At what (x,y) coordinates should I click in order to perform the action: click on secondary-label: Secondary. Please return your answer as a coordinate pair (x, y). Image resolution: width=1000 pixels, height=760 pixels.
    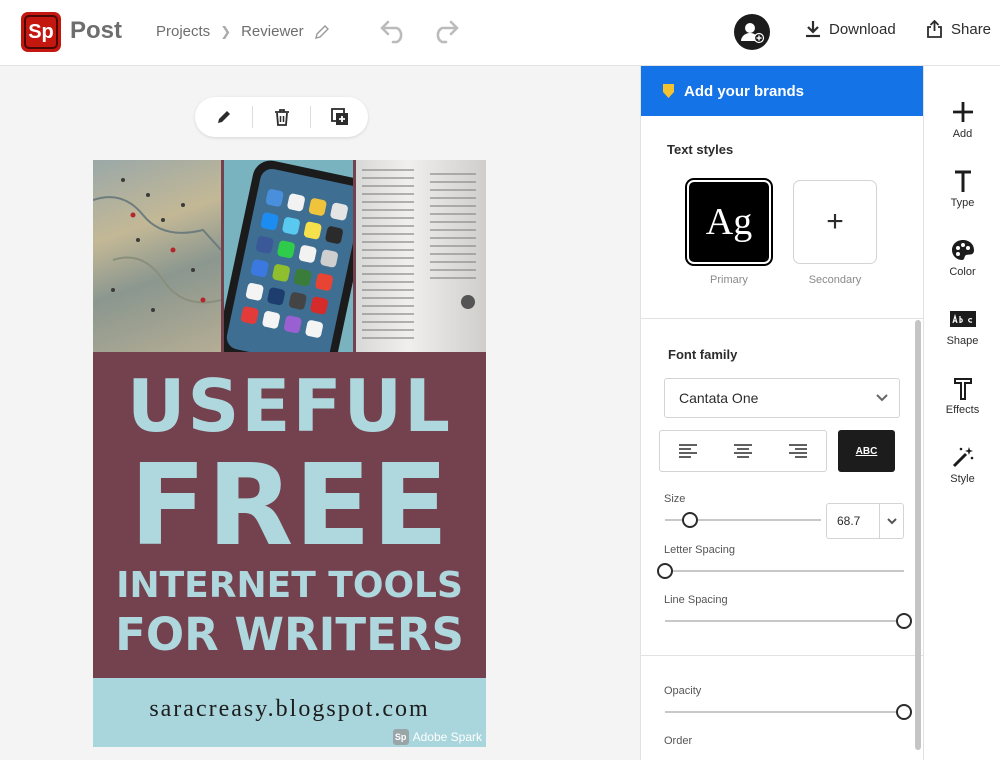
    Looking at the image, I should click on (835, 280).